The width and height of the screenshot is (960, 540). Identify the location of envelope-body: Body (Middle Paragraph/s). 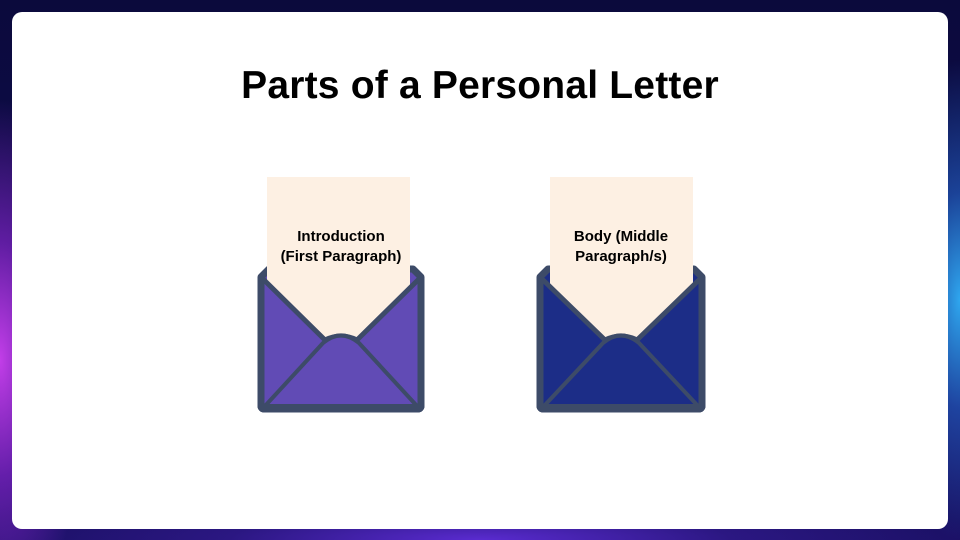
(624, 296).